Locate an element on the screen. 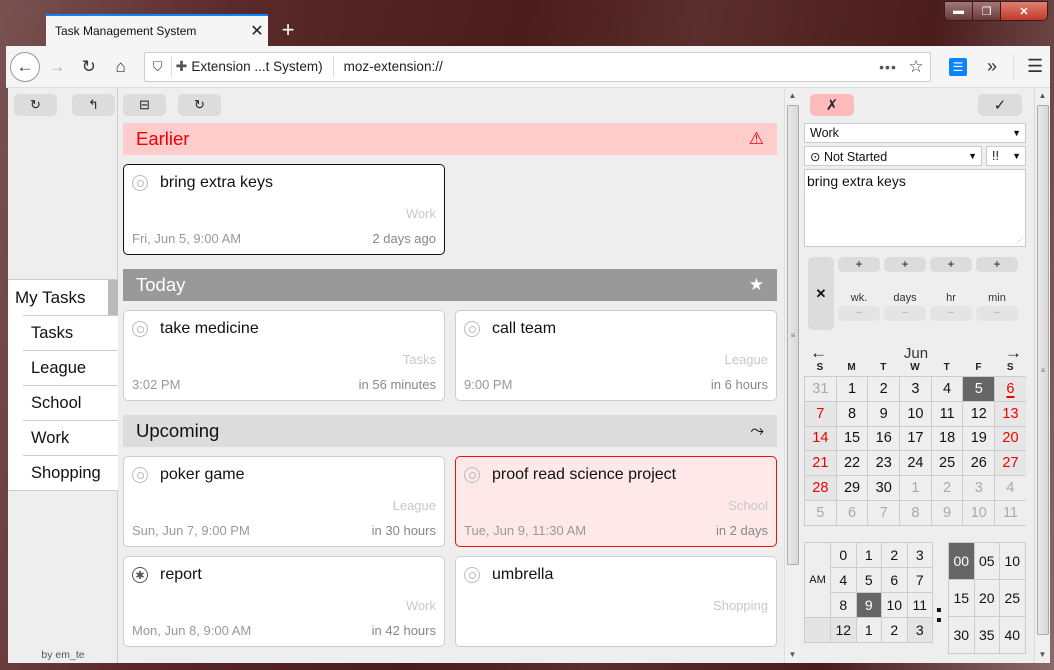 The height and width of the screenshot is (670, 1054). sidebar-item-tasks: Tasks is located at coordinates (70, 332).